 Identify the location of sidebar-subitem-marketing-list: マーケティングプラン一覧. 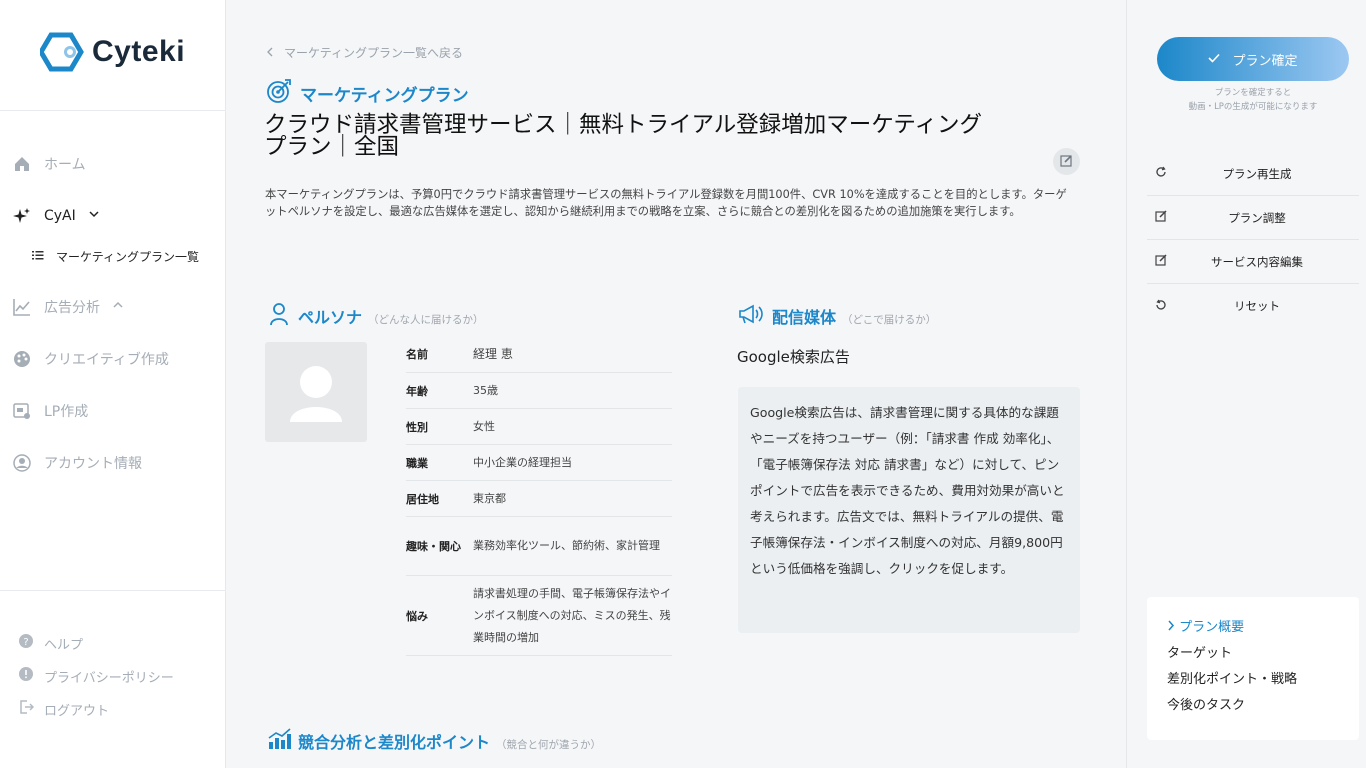
(115, 256).